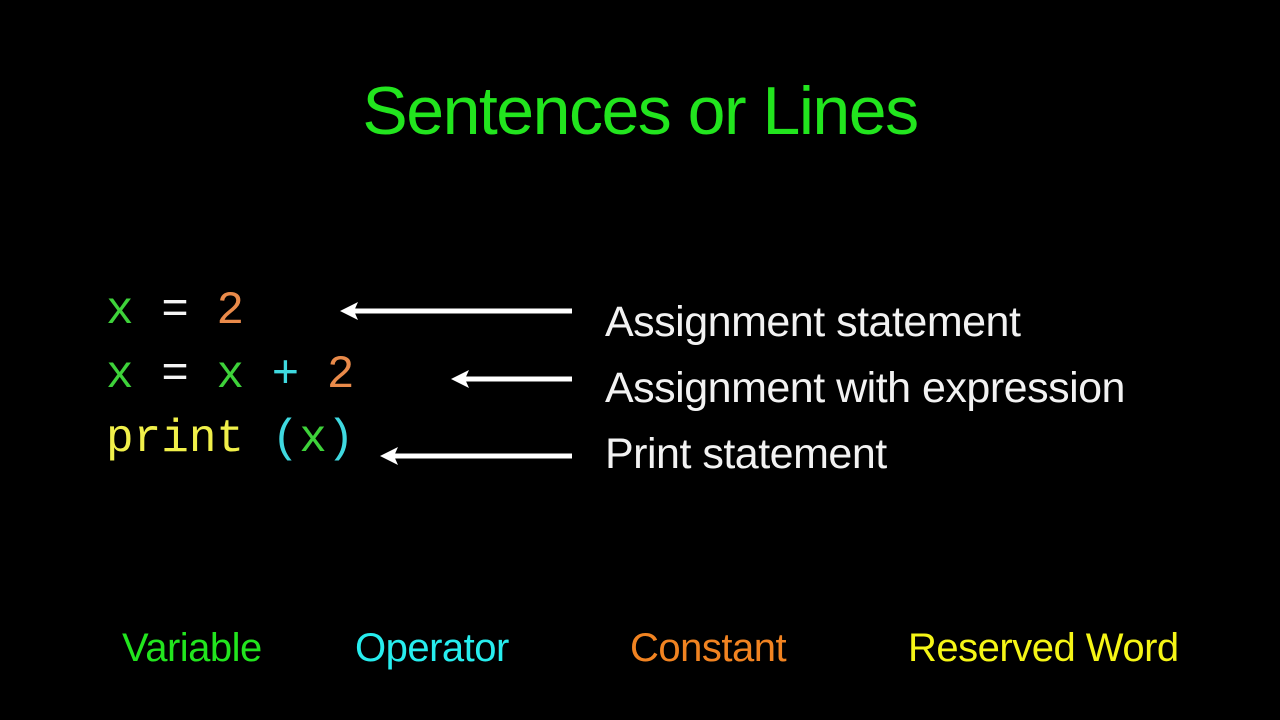 The width and height of the screenshot is (1280, 720). What do you see at coordinates (340, 439) in the screenshot?
I see `token-paren-close: )` at bounding box center [340, 439].